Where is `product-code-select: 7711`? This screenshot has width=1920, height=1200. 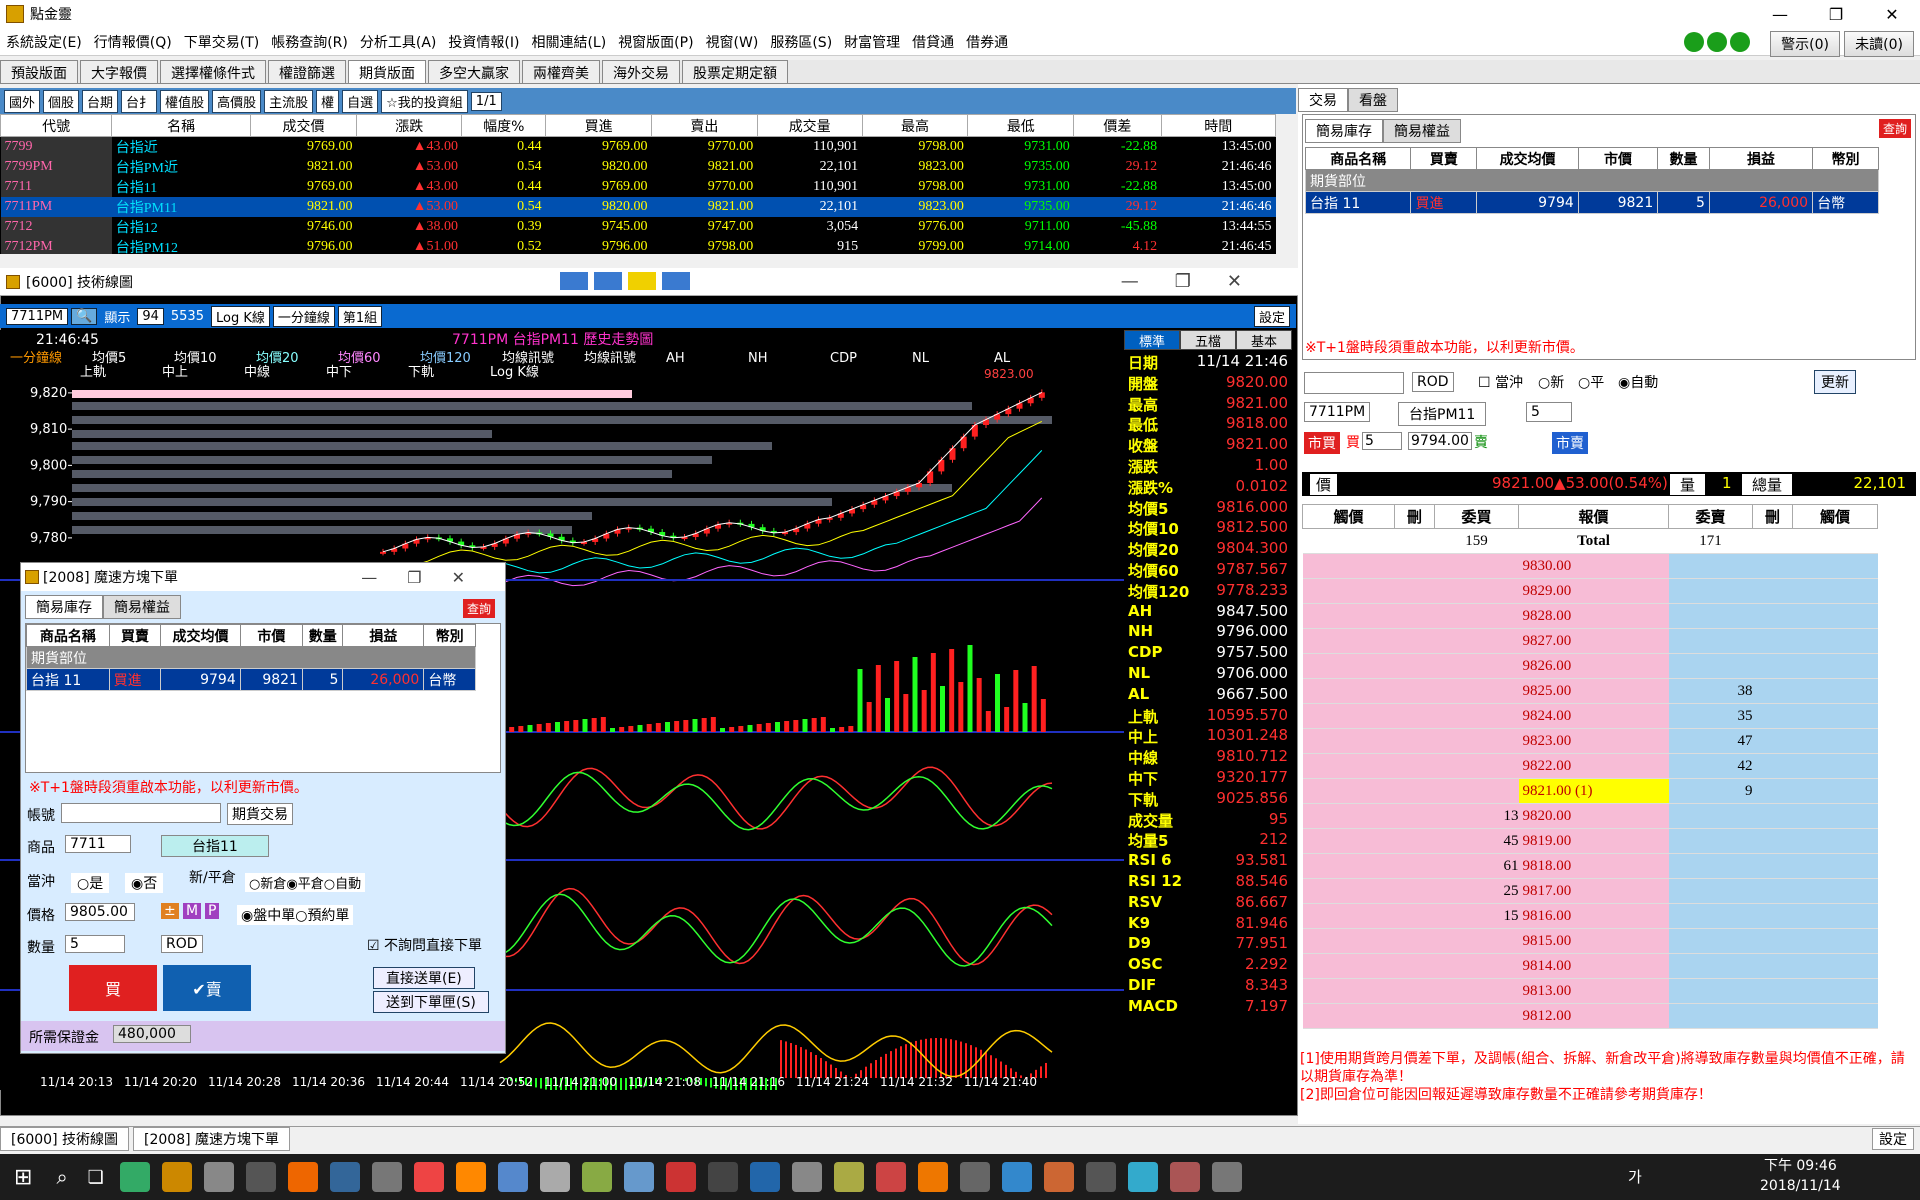 product-code-select: 7711 is located at coordinates (98, 844).